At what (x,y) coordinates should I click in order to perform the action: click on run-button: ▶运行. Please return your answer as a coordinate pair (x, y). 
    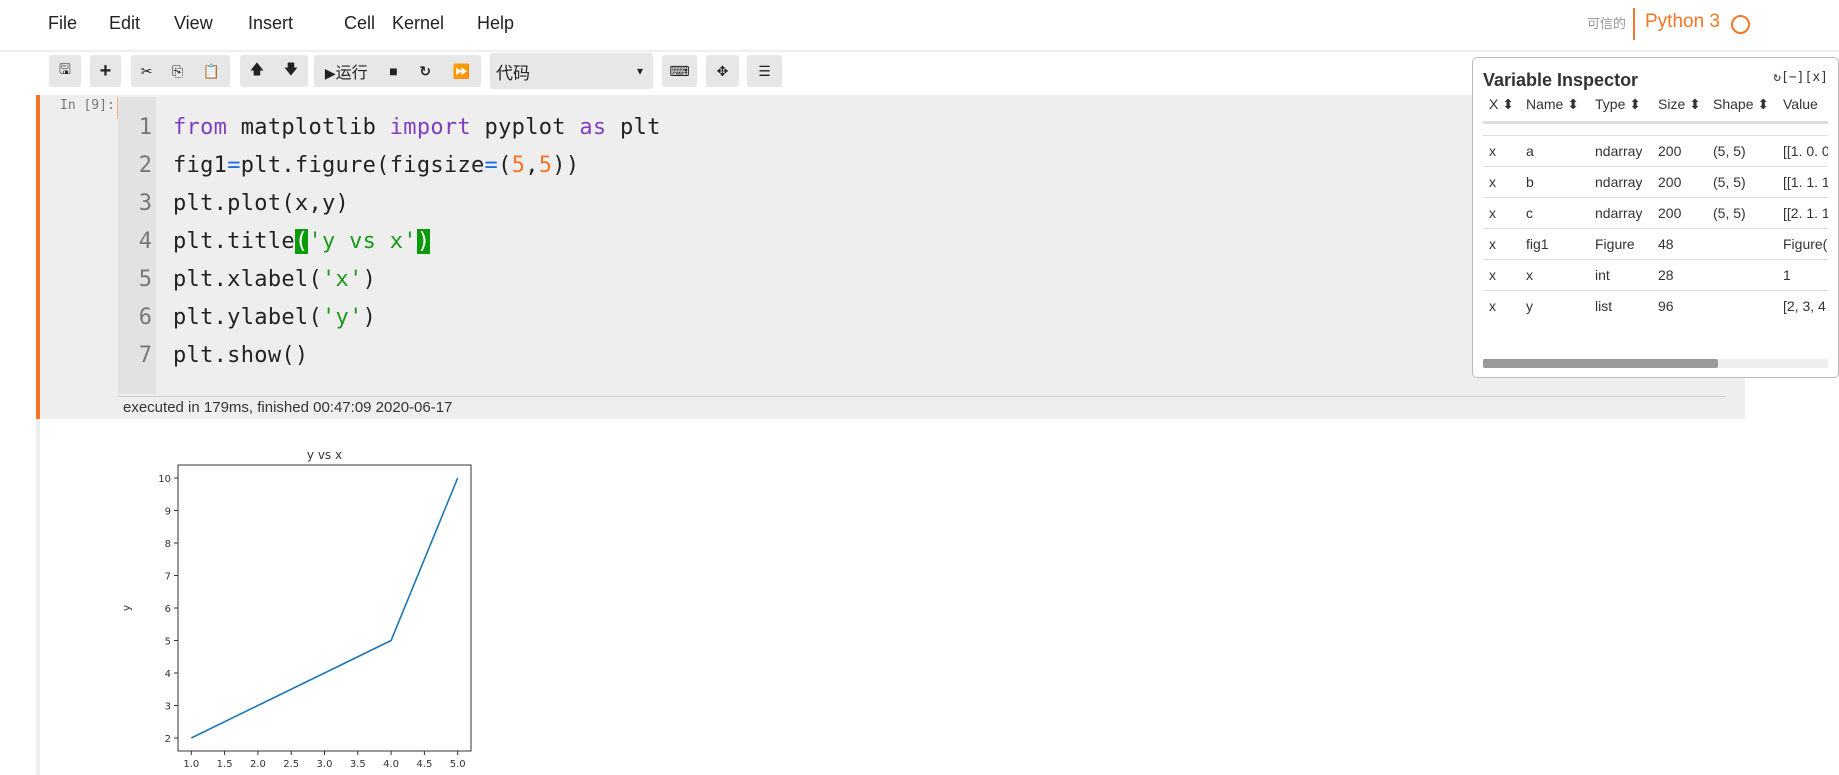
    Looking at the image, I should click on (346, 71).